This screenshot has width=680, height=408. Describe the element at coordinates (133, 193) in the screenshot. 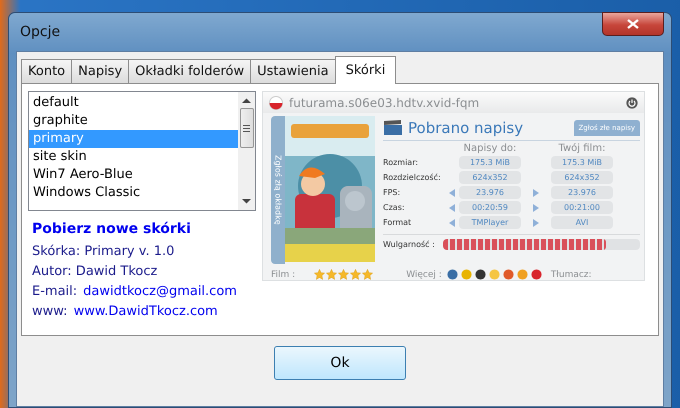

I see `skin-item: Windows Classic` at that location.